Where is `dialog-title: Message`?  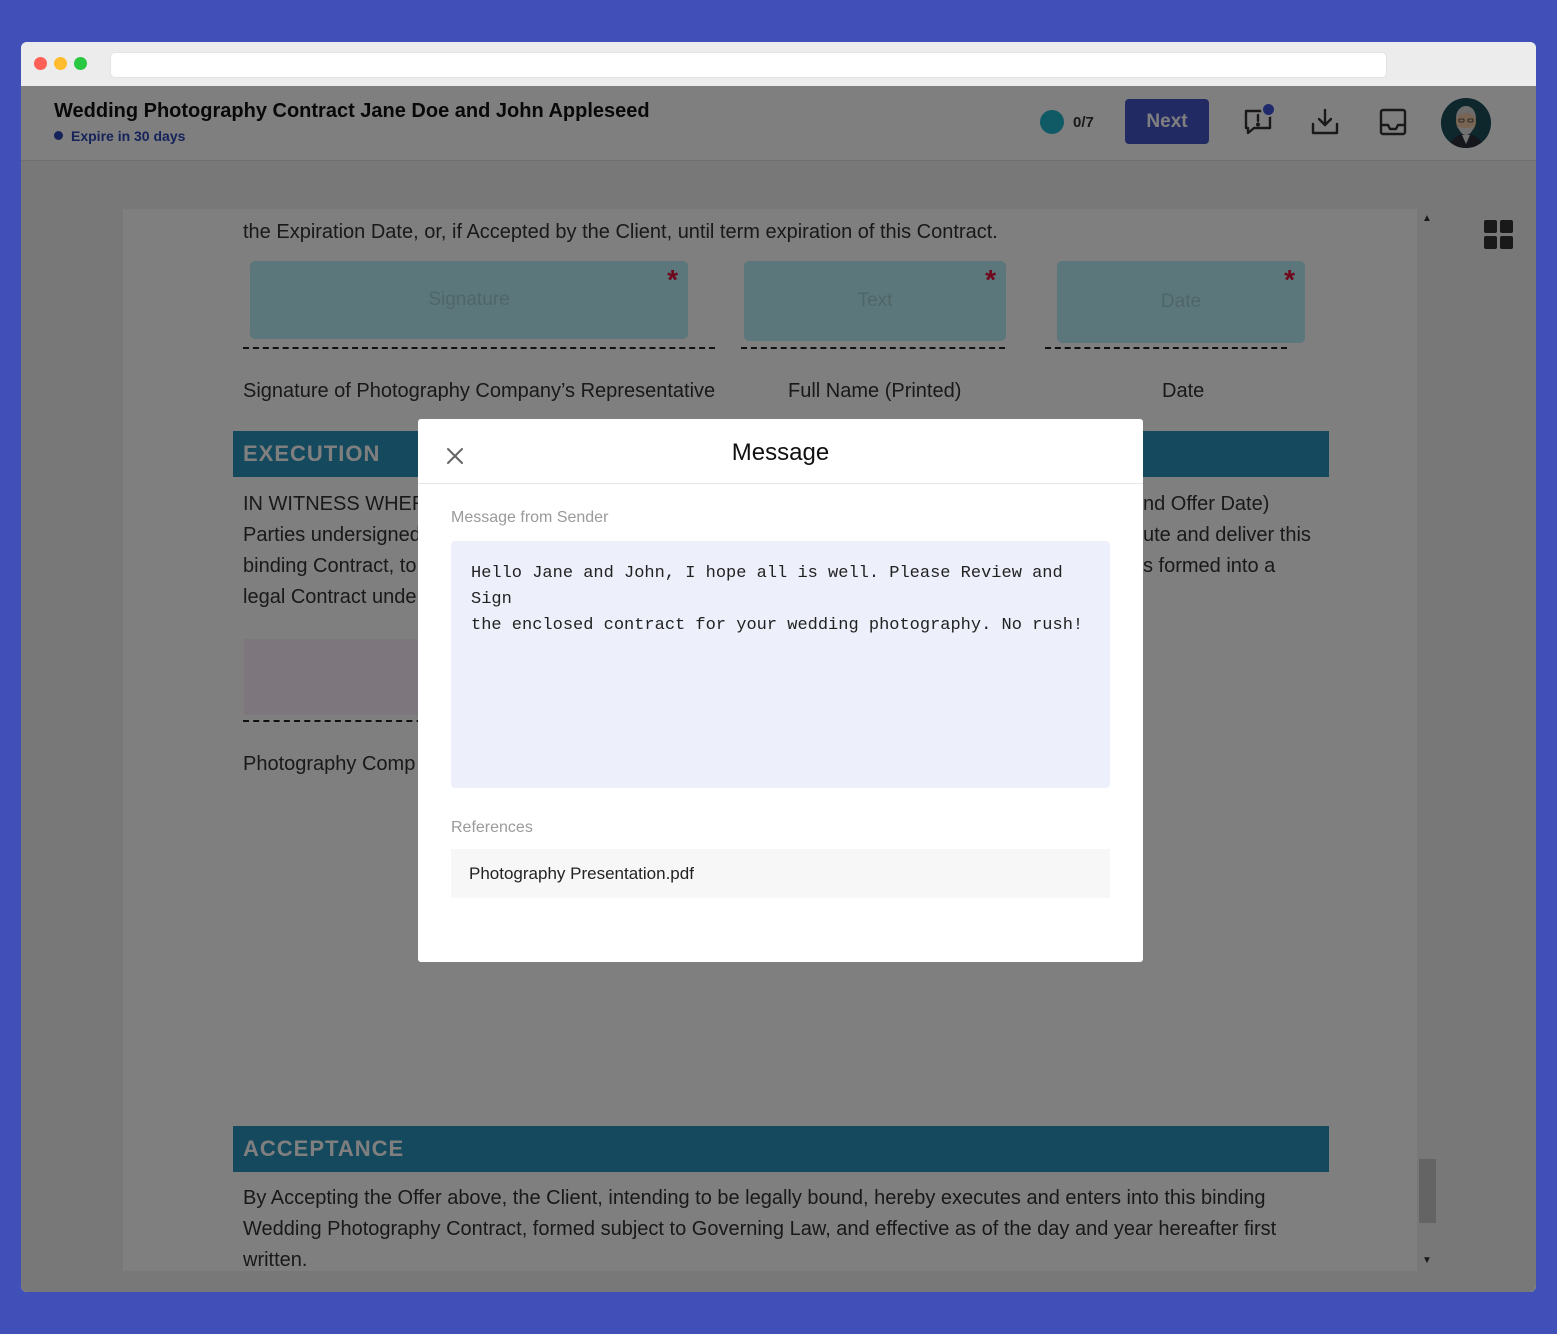
dialog-title: Message is located at coordinates (780, 452).